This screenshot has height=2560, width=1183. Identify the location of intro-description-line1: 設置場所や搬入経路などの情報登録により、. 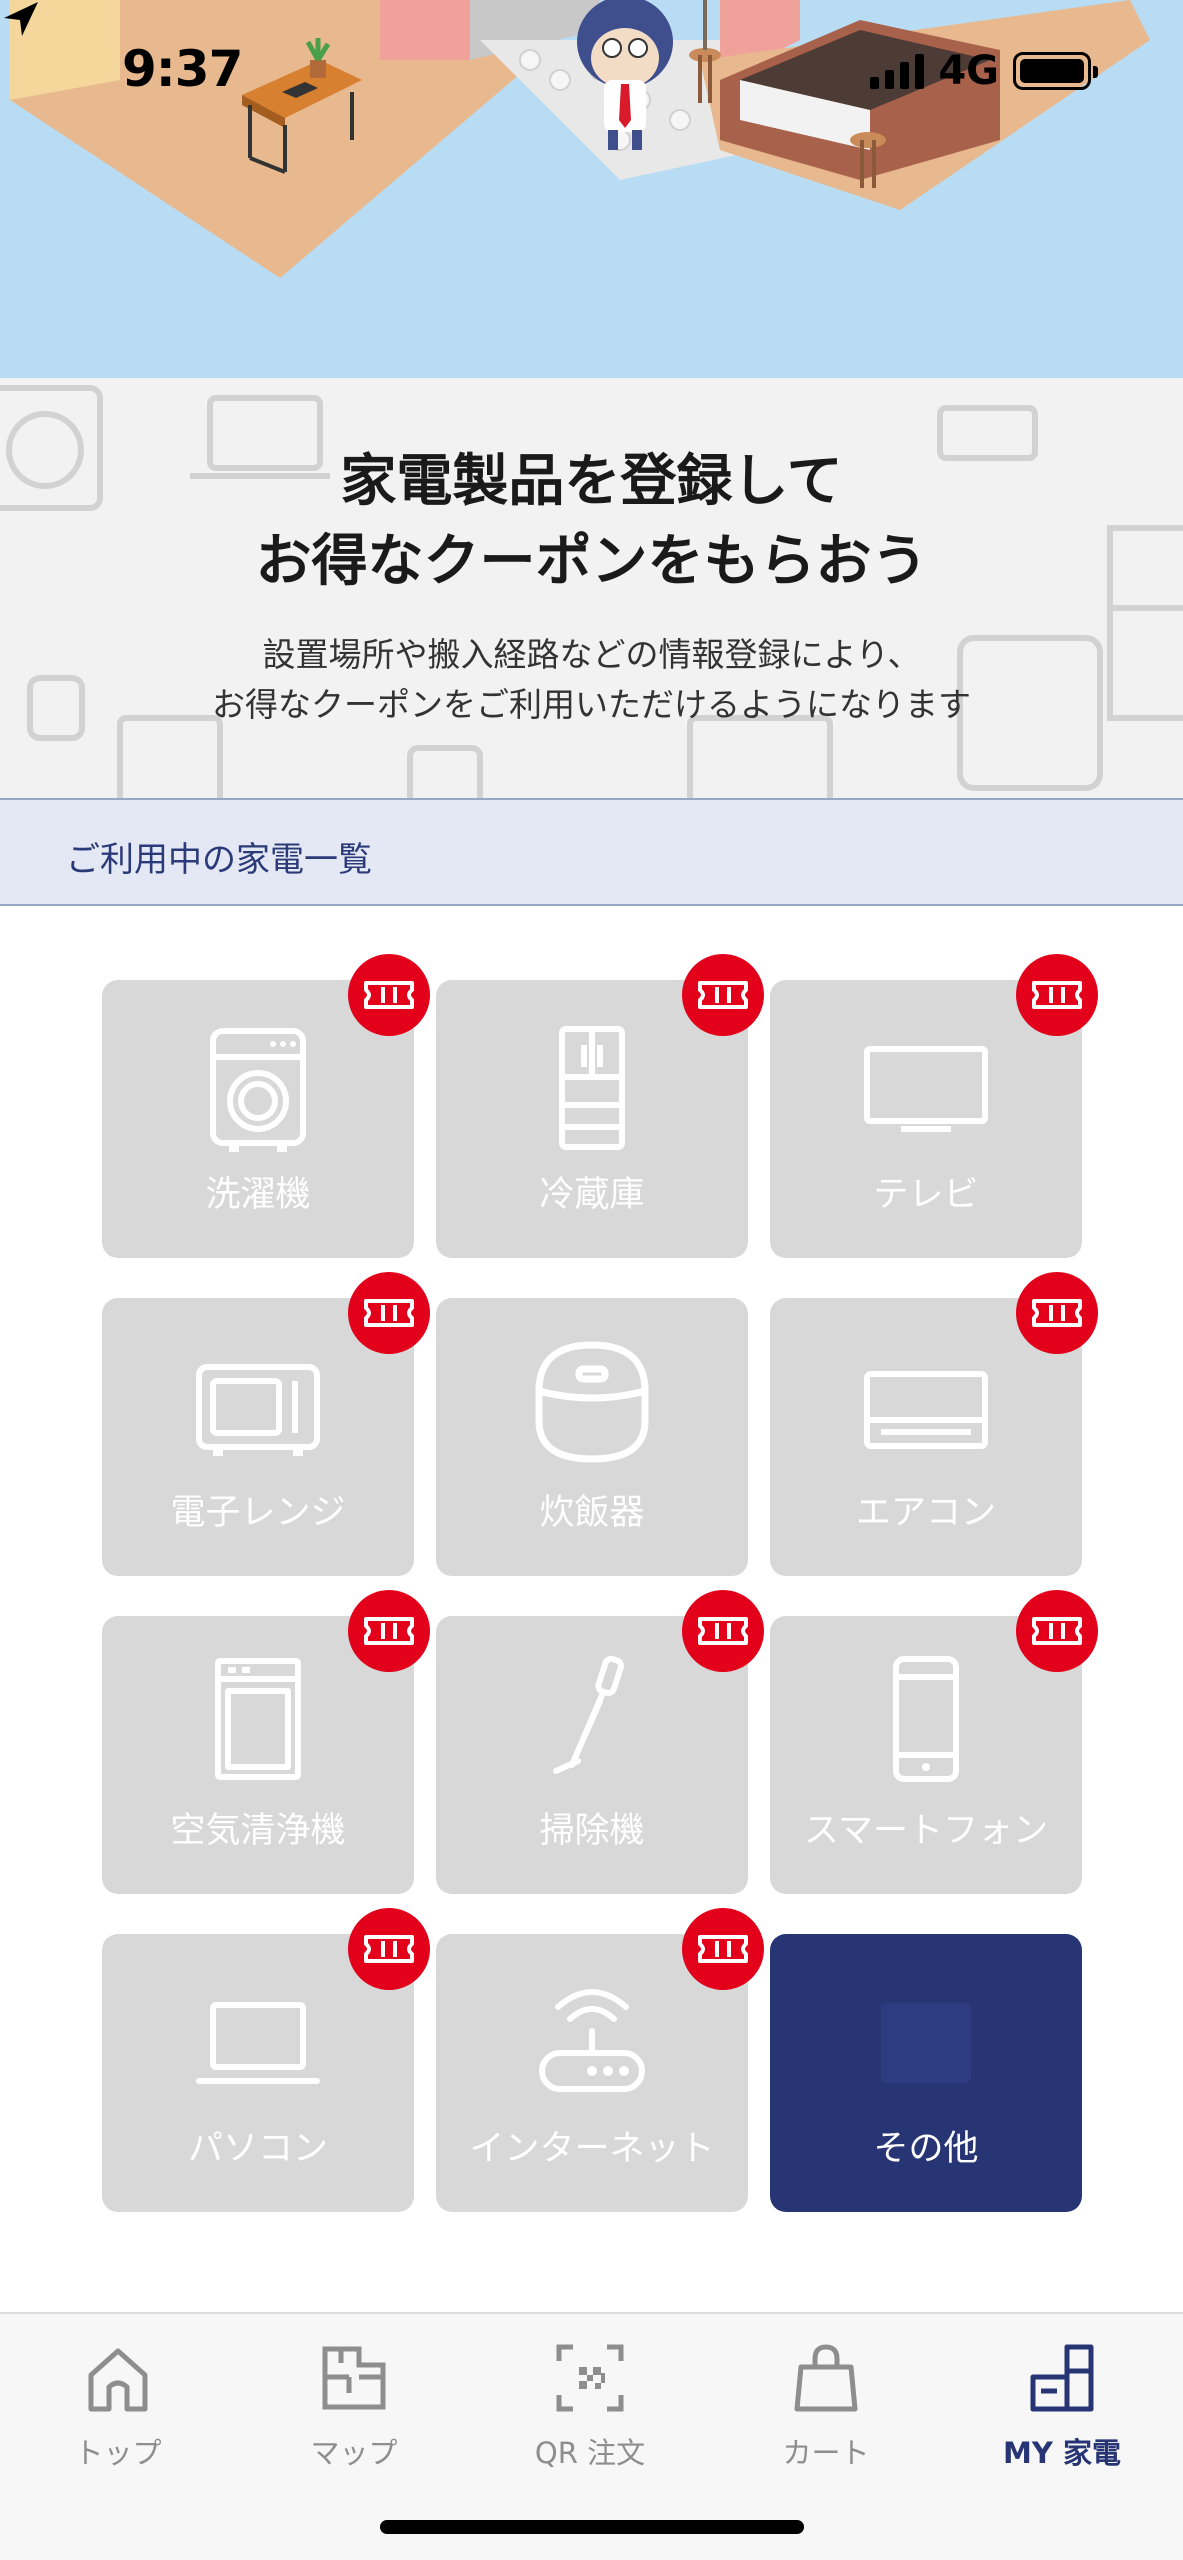
(591, 654).